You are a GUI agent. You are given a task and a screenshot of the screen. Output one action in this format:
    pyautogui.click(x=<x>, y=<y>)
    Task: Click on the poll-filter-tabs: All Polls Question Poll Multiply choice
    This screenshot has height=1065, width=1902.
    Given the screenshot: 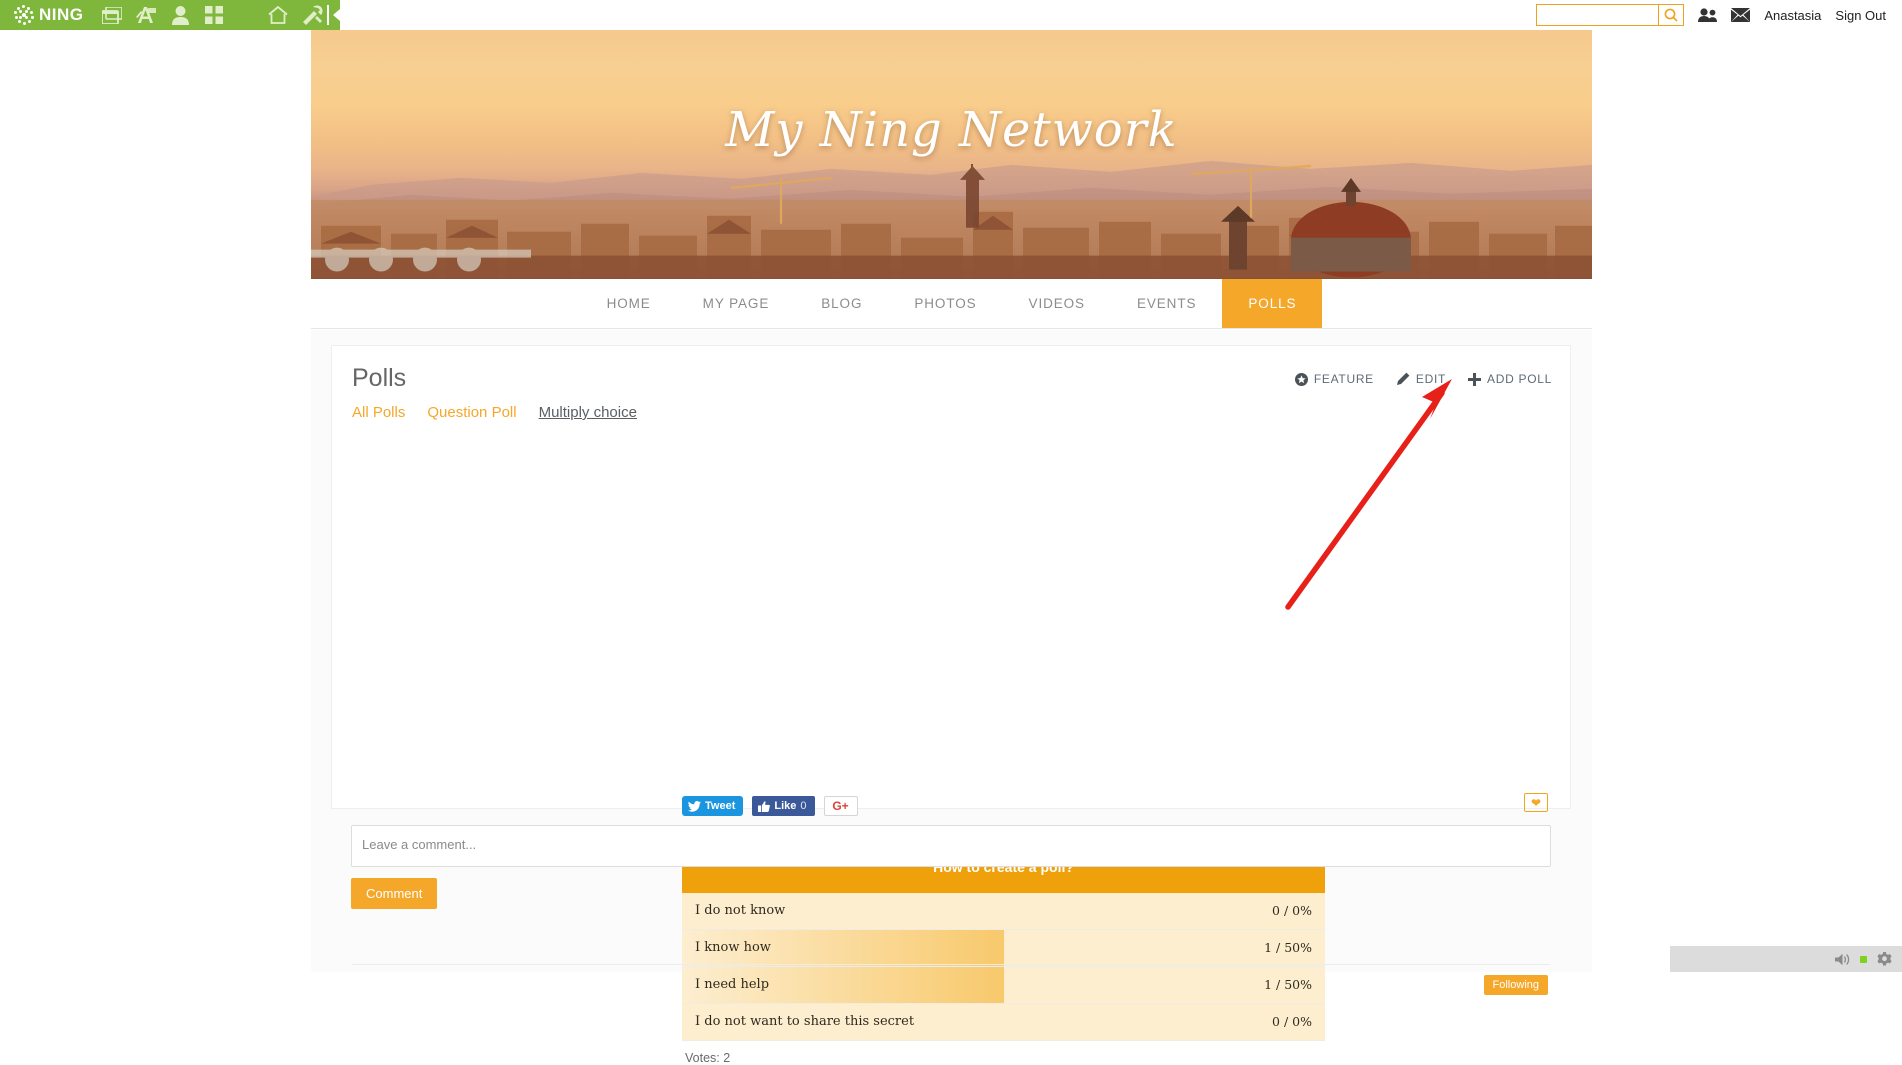 What is the action you would take?
    pyautogui.click(x=494, y=412)
    